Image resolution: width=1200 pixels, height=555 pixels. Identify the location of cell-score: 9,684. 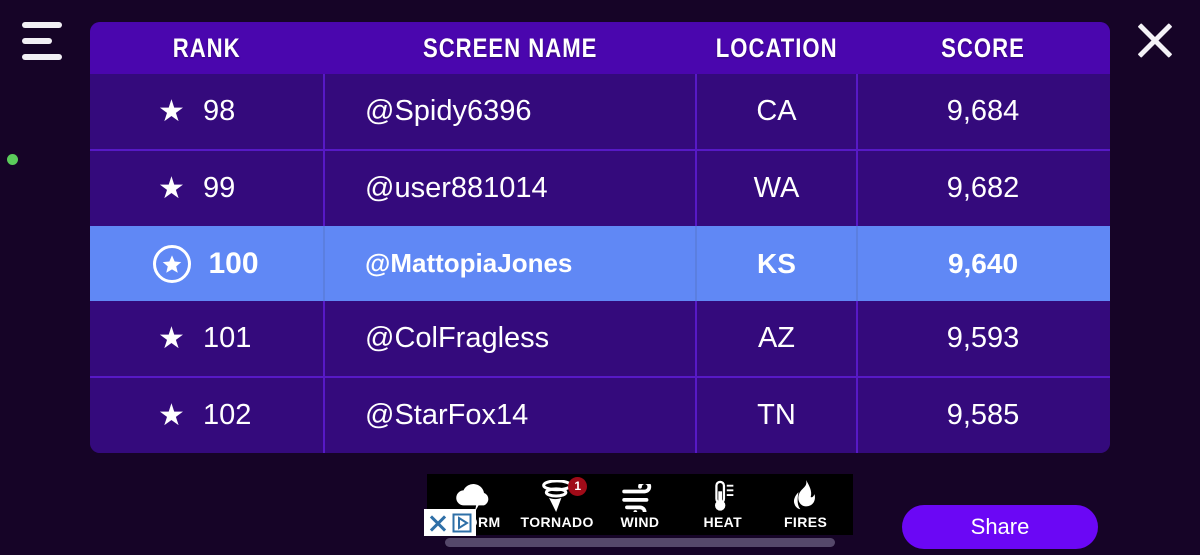
(983, 111).